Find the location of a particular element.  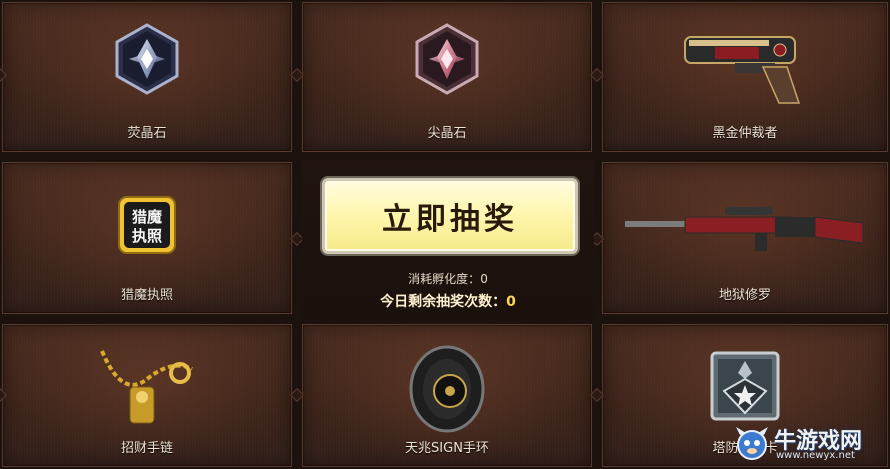

prize-label: 天兆SIGN手环 is located at coordinates (447, 448).